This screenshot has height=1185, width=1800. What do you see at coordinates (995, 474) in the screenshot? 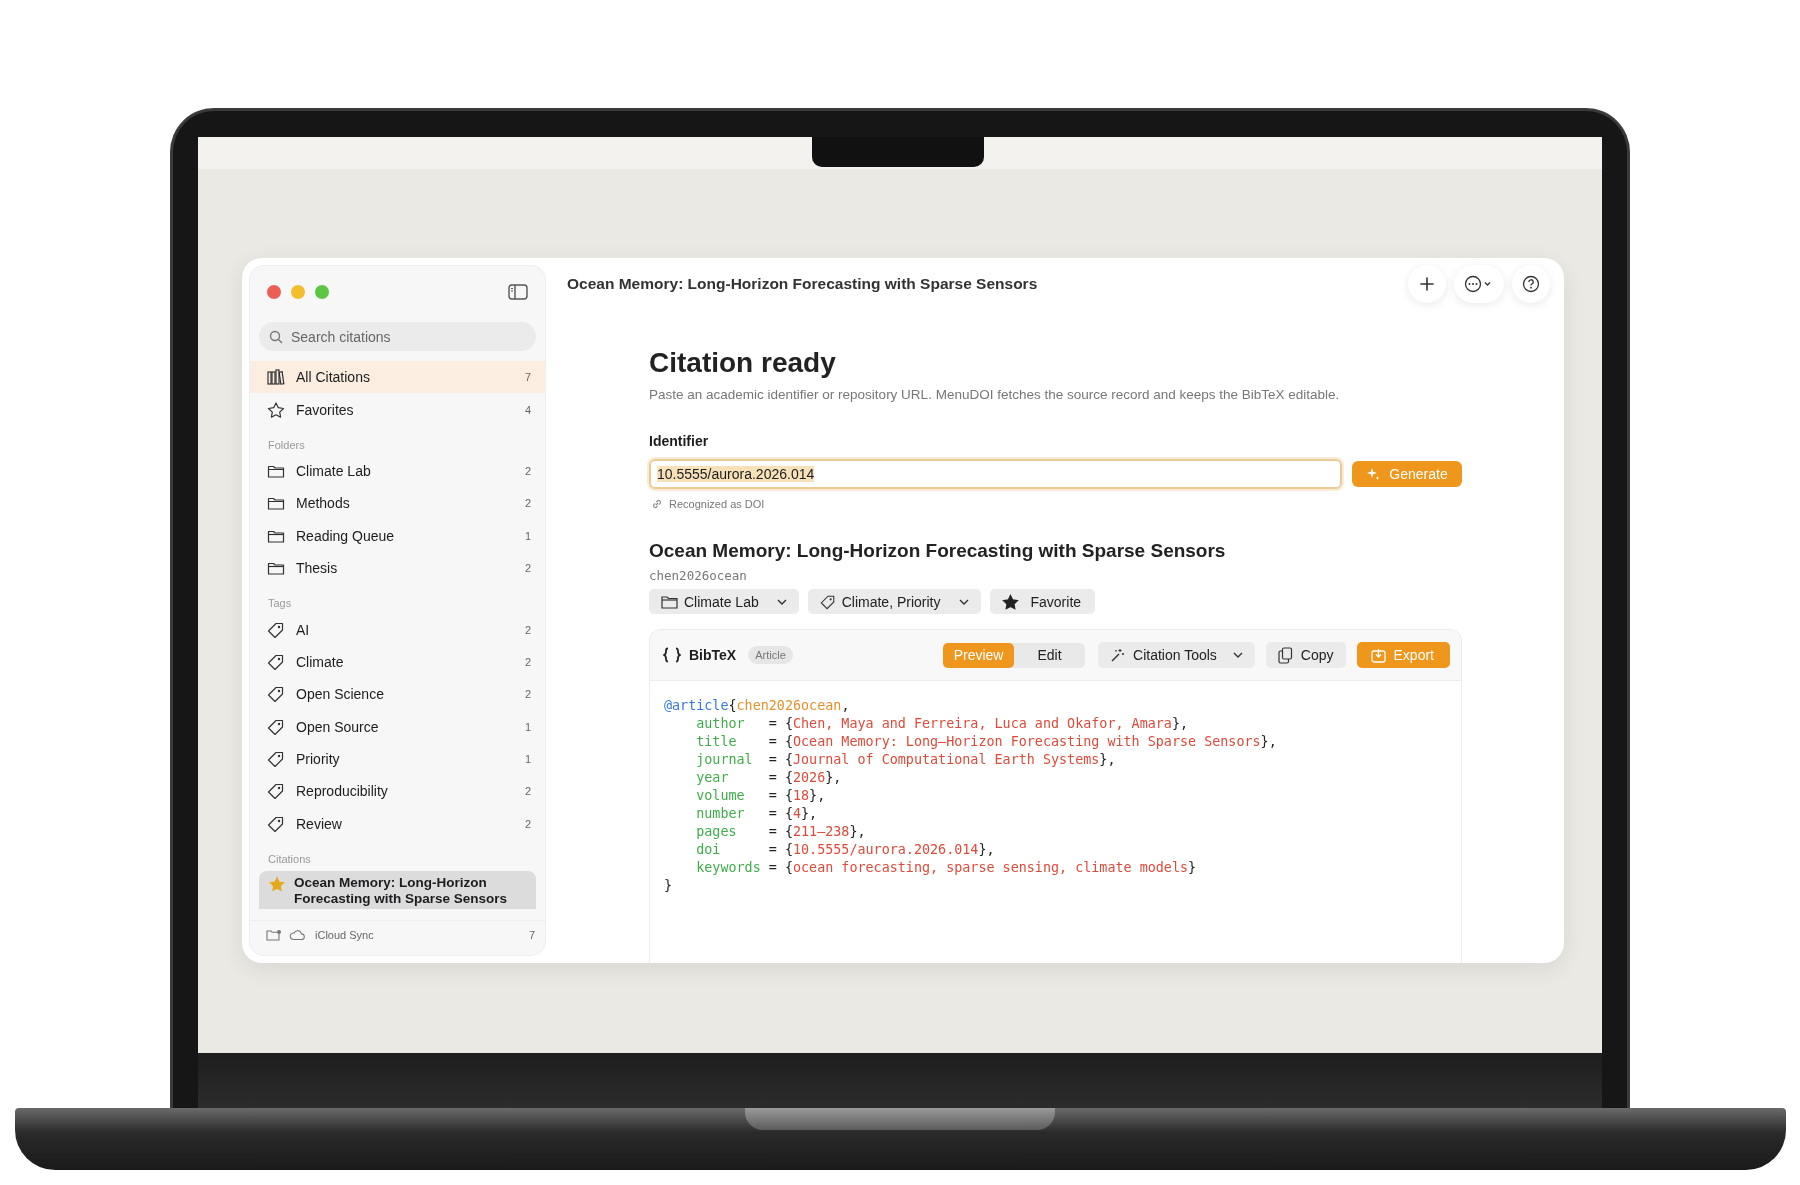
I see `identifier-field: 10.5555/aurora.2026.014` at bounding box center [995, 474].